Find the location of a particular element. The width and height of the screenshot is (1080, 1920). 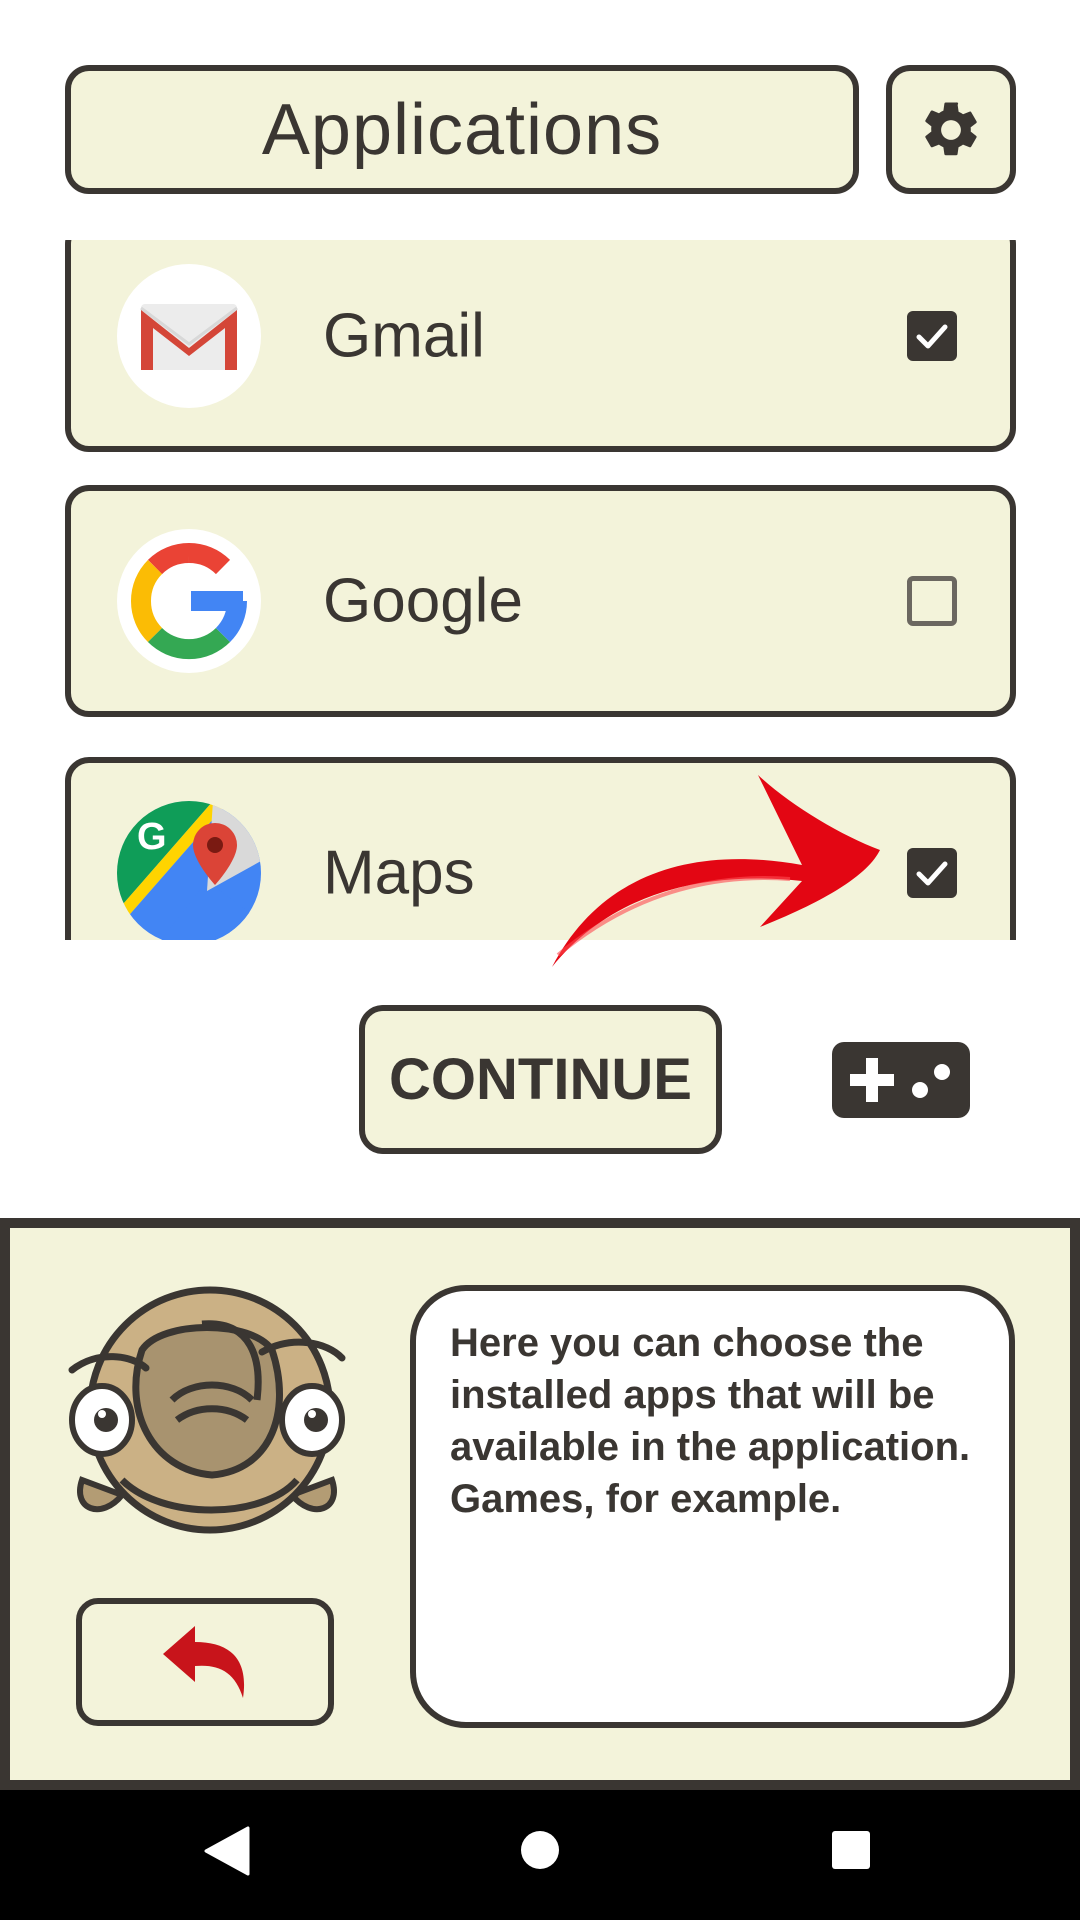

hint-arrow-icon is located at coordinates (716, 871).